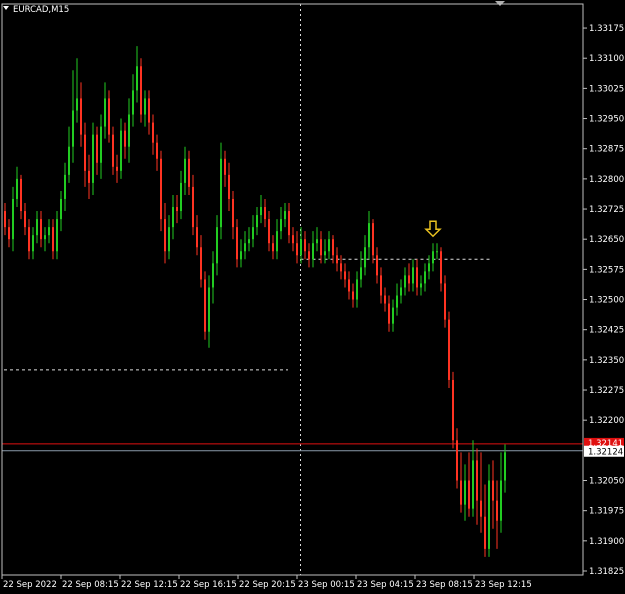 This screenshot has width=625, height=594. Describe the element at coordinates (208, 585) in the screenshot. I see `time-tick-label: 22 Sep 16:15` at that location.